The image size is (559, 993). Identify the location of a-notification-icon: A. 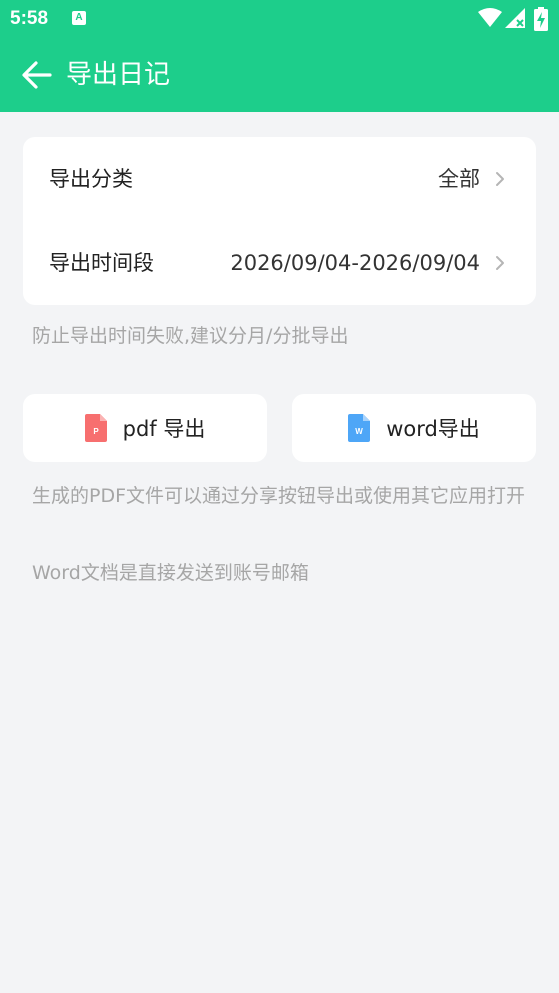
(79, 18).